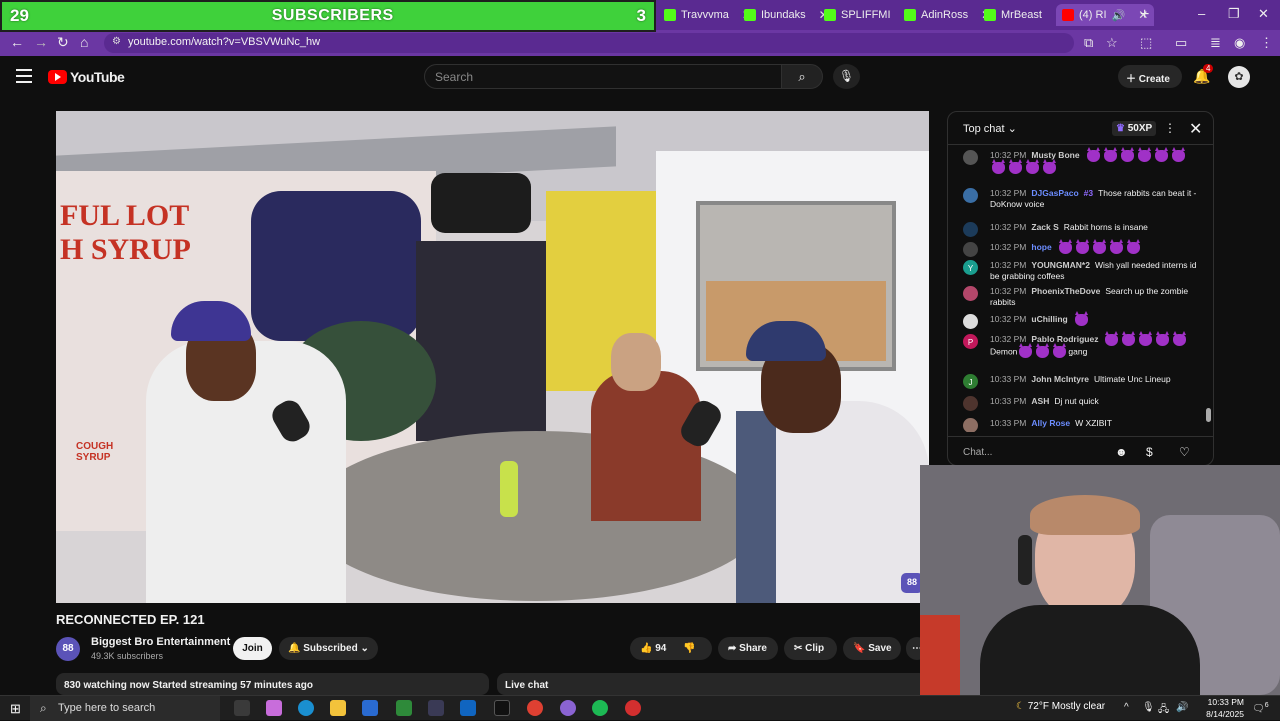  What do you see at coordinates (568, 708) in the screenshot?
I see `discord-icon` at bounding box center [568, 708].